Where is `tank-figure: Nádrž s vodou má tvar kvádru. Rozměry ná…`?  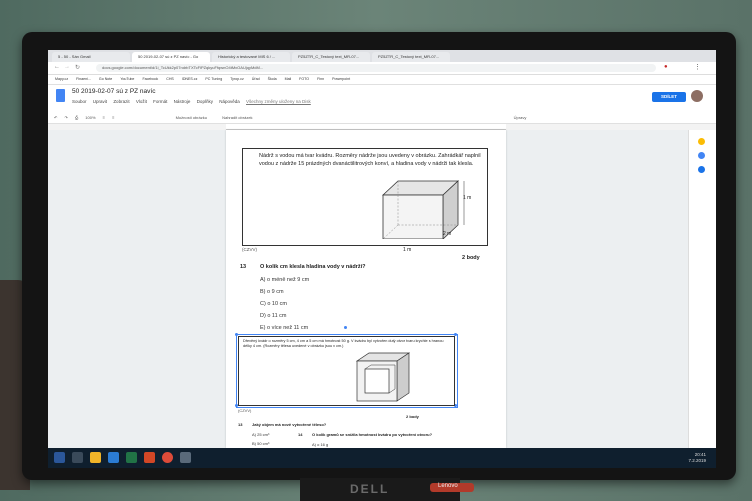 tank-figure: Nádrž s vodou má tvar kvádru. Rozměry ná… is located at coordinates (365, 200).